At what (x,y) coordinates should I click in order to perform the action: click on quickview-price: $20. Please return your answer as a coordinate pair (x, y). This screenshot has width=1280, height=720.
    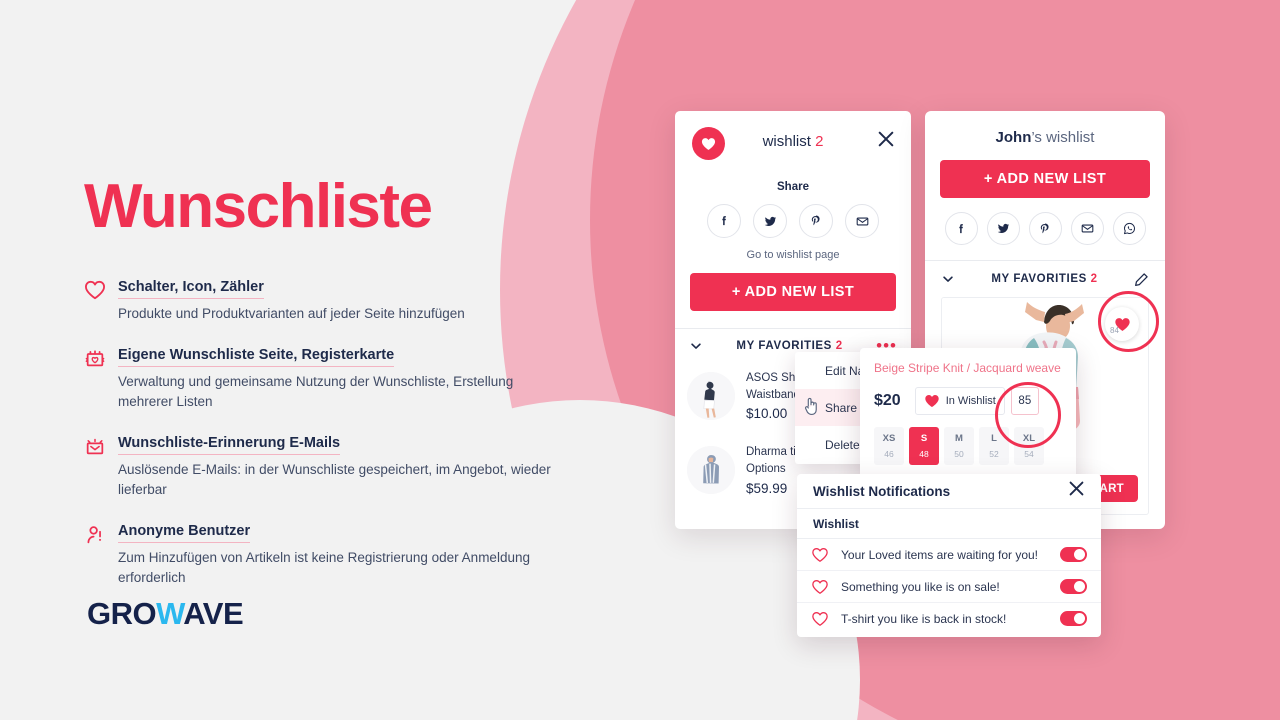
    Looking at the image, I should click on (887, 401).